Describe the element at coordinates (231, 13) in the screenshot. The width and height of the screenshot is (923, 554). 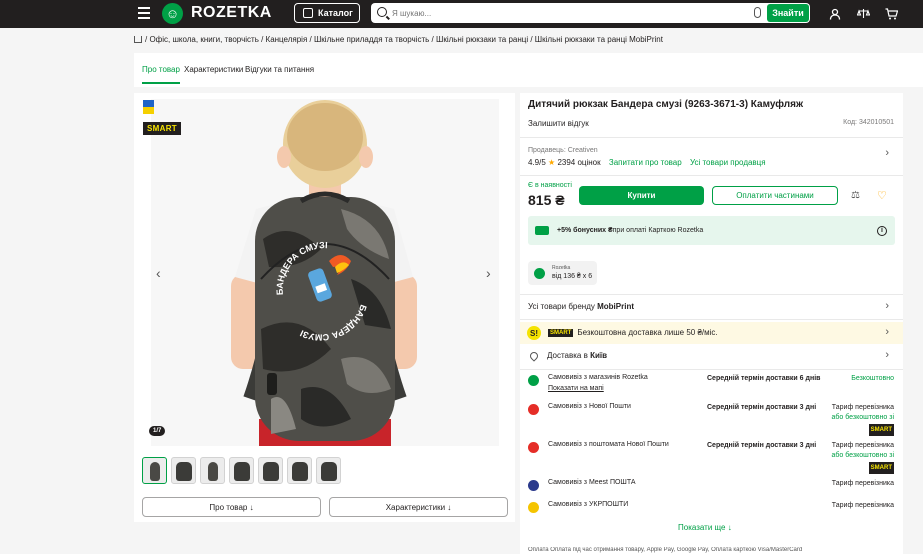
I see `logo-text: ROZETKA` at that location.